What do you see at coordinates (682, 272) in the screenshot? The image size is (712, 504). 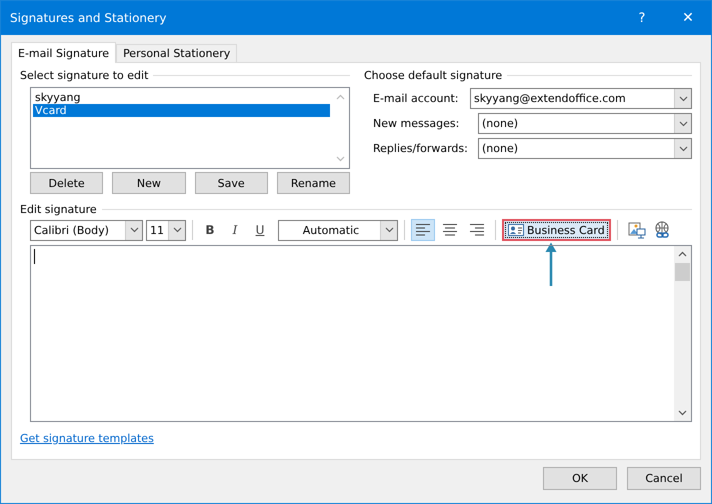 I see `scroll-thumb` at bounding box center [682, 272].